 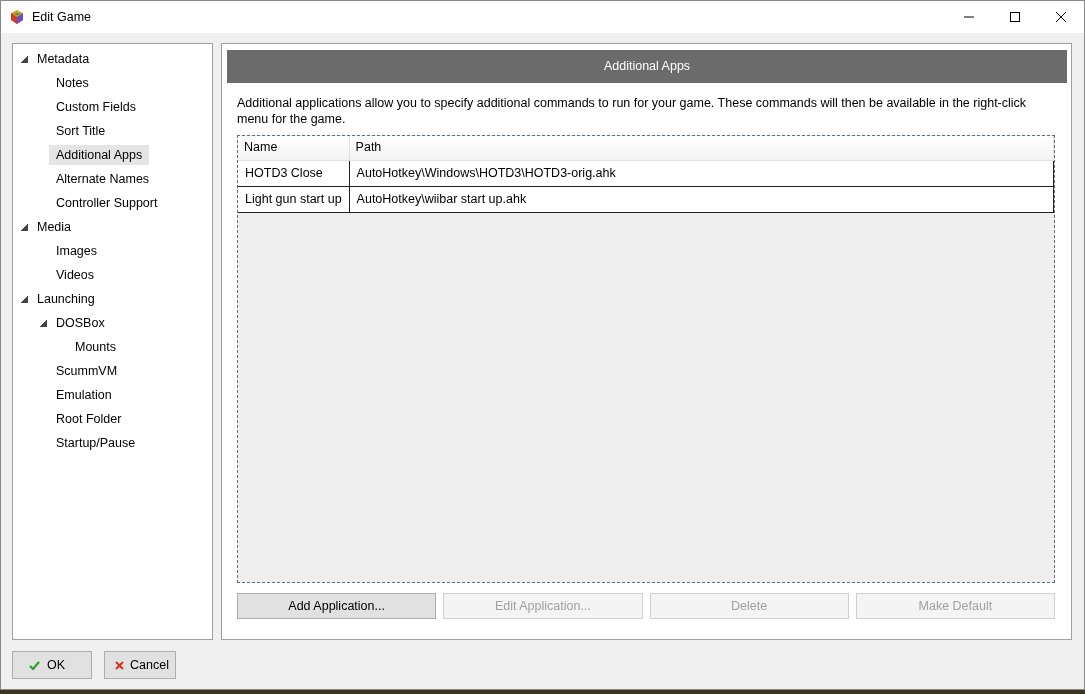 What do you see at coordinates (99, 155) in the screenshot?
I see `tree-item: Additional Apps` at bounding box center [99, 155].